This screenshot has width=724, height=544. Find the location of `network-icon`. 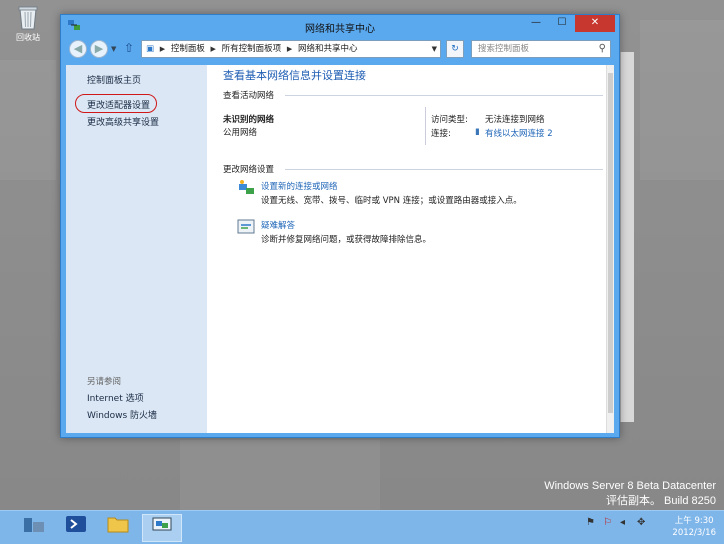

network-icon is located at coordinates (162, 524).